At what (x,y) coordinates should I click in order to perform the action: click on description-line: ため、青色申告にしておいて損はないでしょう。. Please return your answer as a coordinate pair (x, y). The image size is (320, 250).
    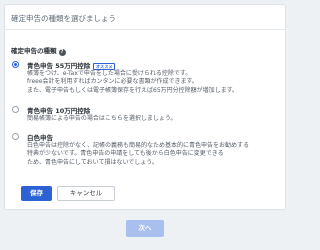
    Looking at the image, I should click on (92, 162).